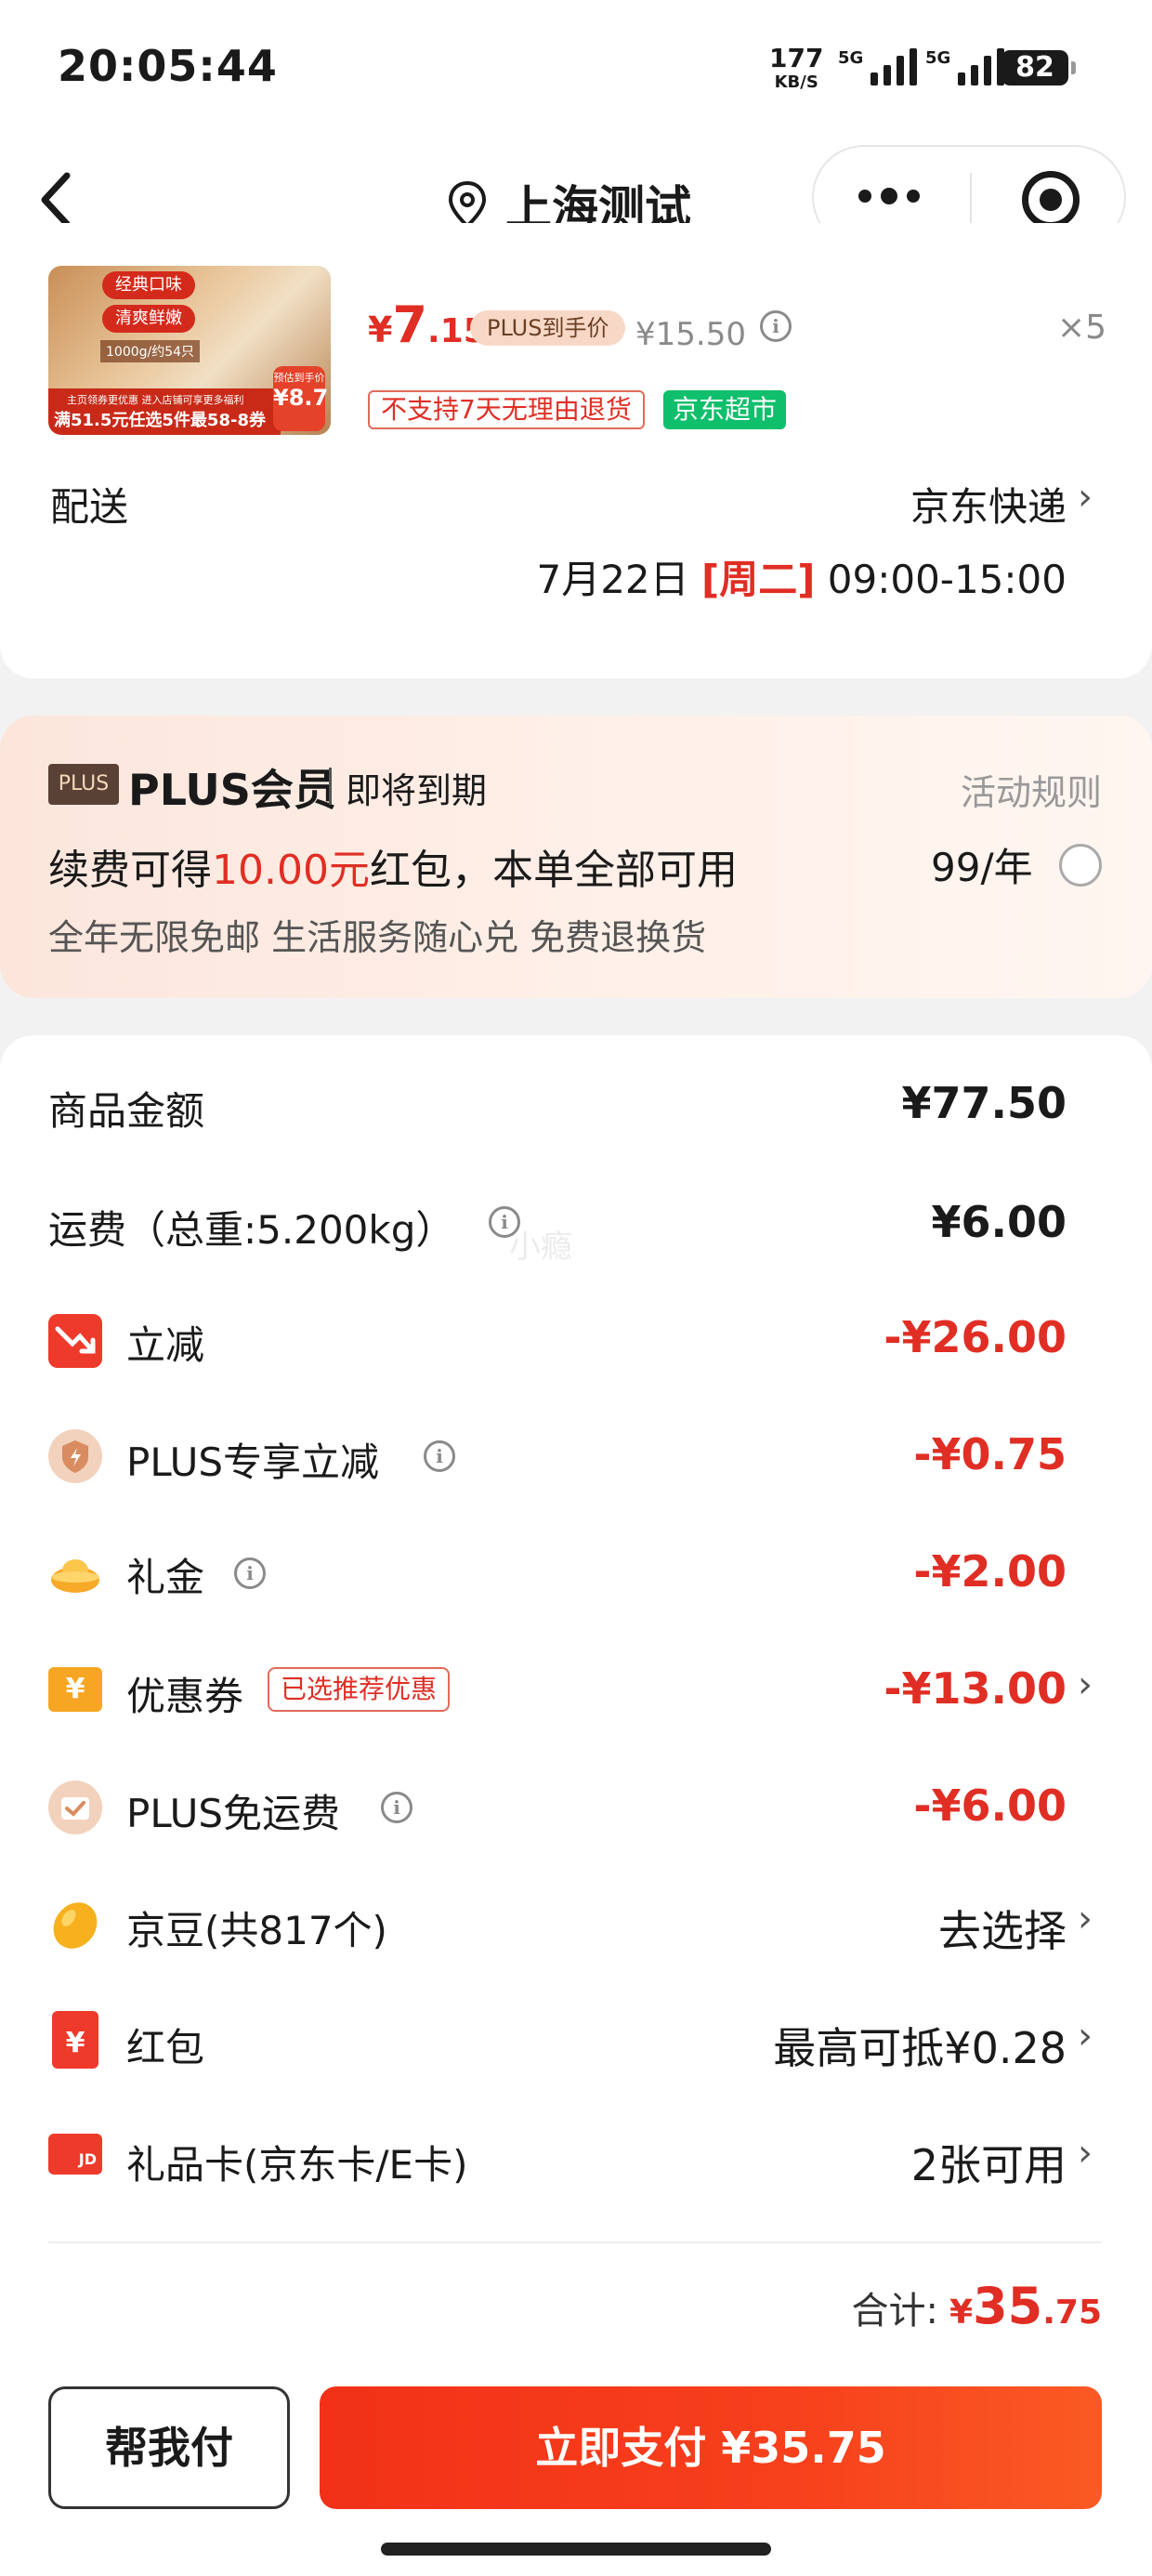 The width and height of the screenshot is (1152, 2576). I want to click on jd-beans-label: 京豆(共817个), so click(256, 1930).